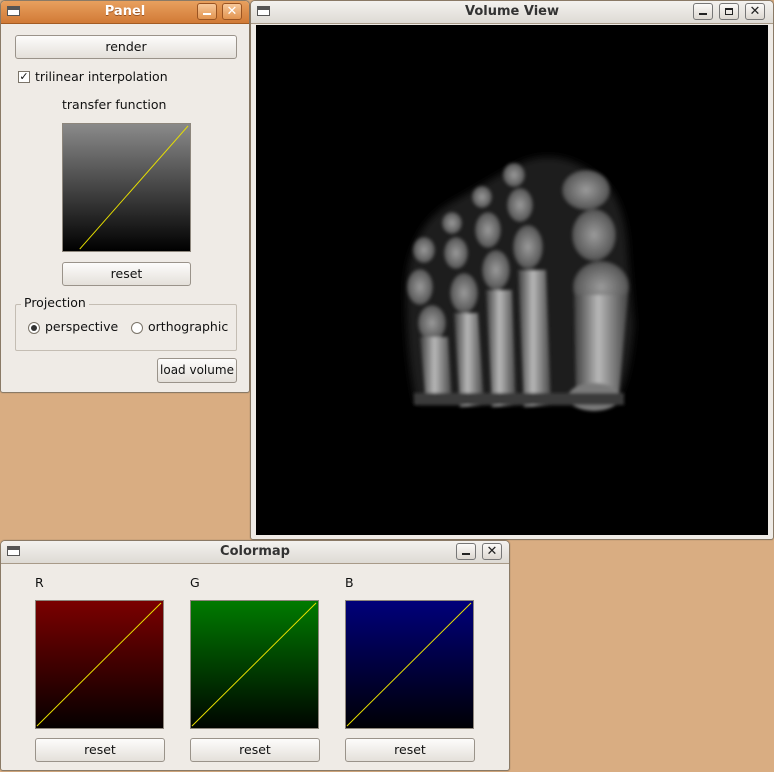 The width and height of the screenshot is (774, 772). Describe the element at coordinates (137, 328) in the screenshot. I see `orthographic-radio` at that location.